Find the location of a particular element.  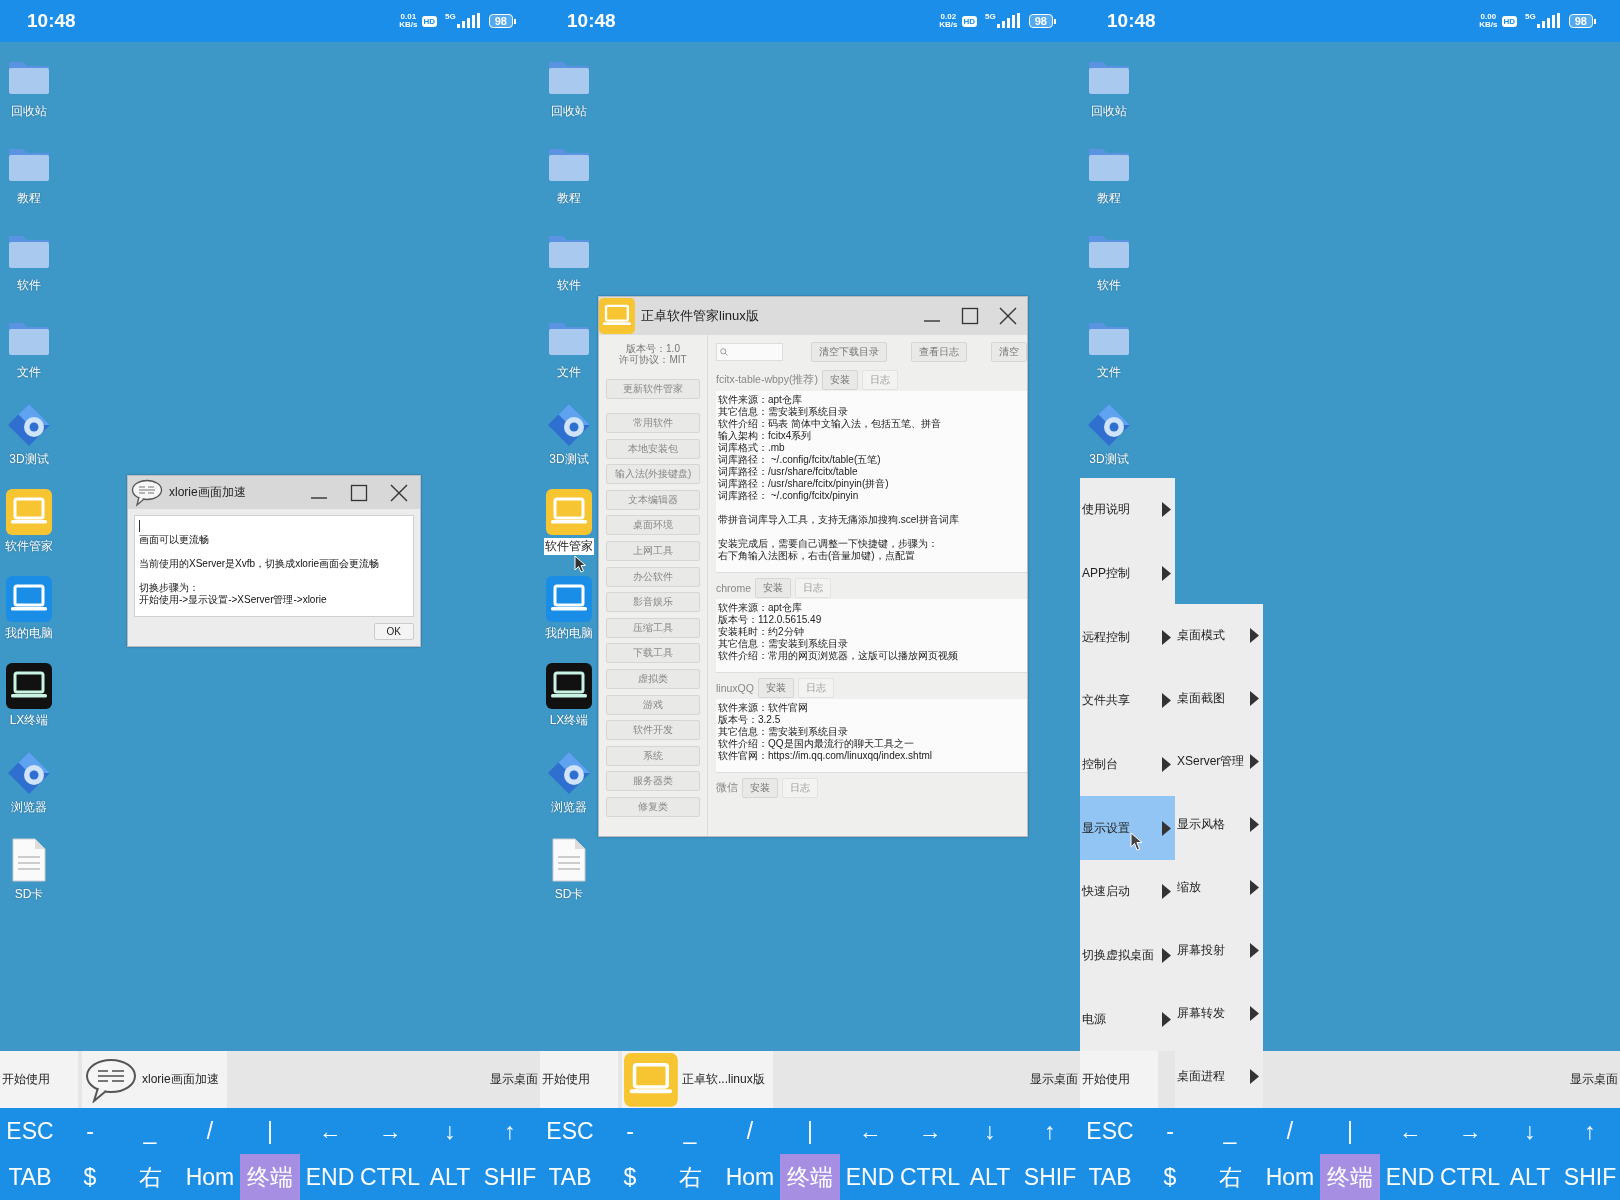

category-button: 输入法(外接键盘) is located at coordinates (653, 474).